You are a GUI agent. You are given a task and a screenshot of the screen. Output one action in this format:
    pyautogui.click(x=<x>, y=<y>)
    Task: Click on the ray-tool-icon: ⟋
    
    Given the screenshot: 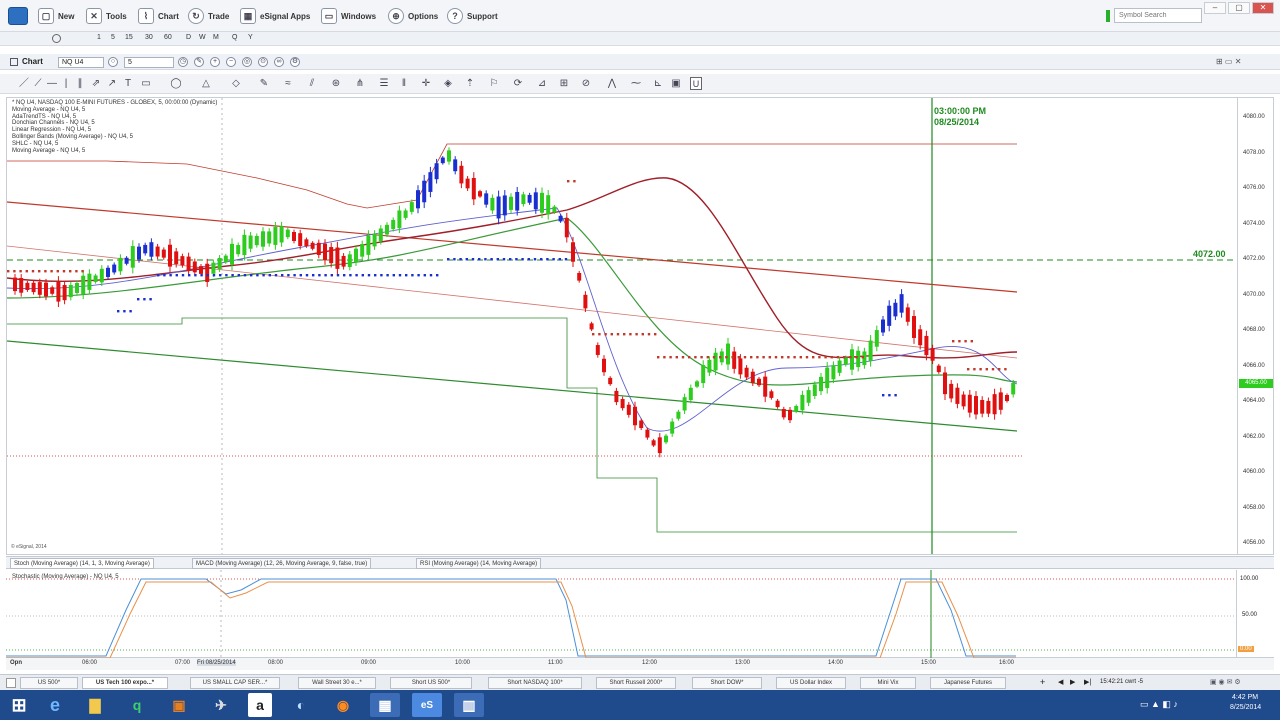 What is the action you would take?
    pyautogui.click(x=38, y=83)
    